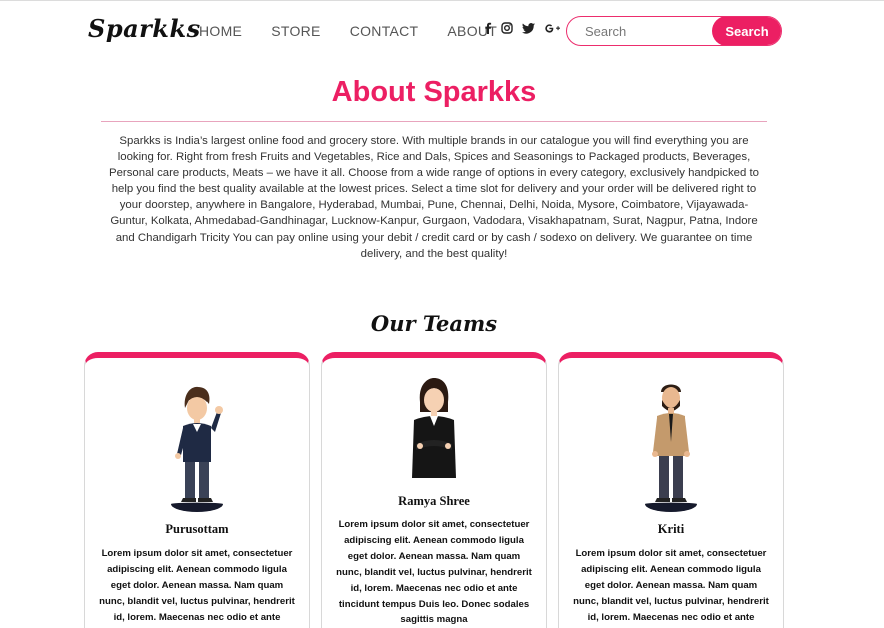 The height and width of the screenshot is (628, 884). I want to click on main-nav: HOME STORE CONTACT ABOUT, so click(362, 31).